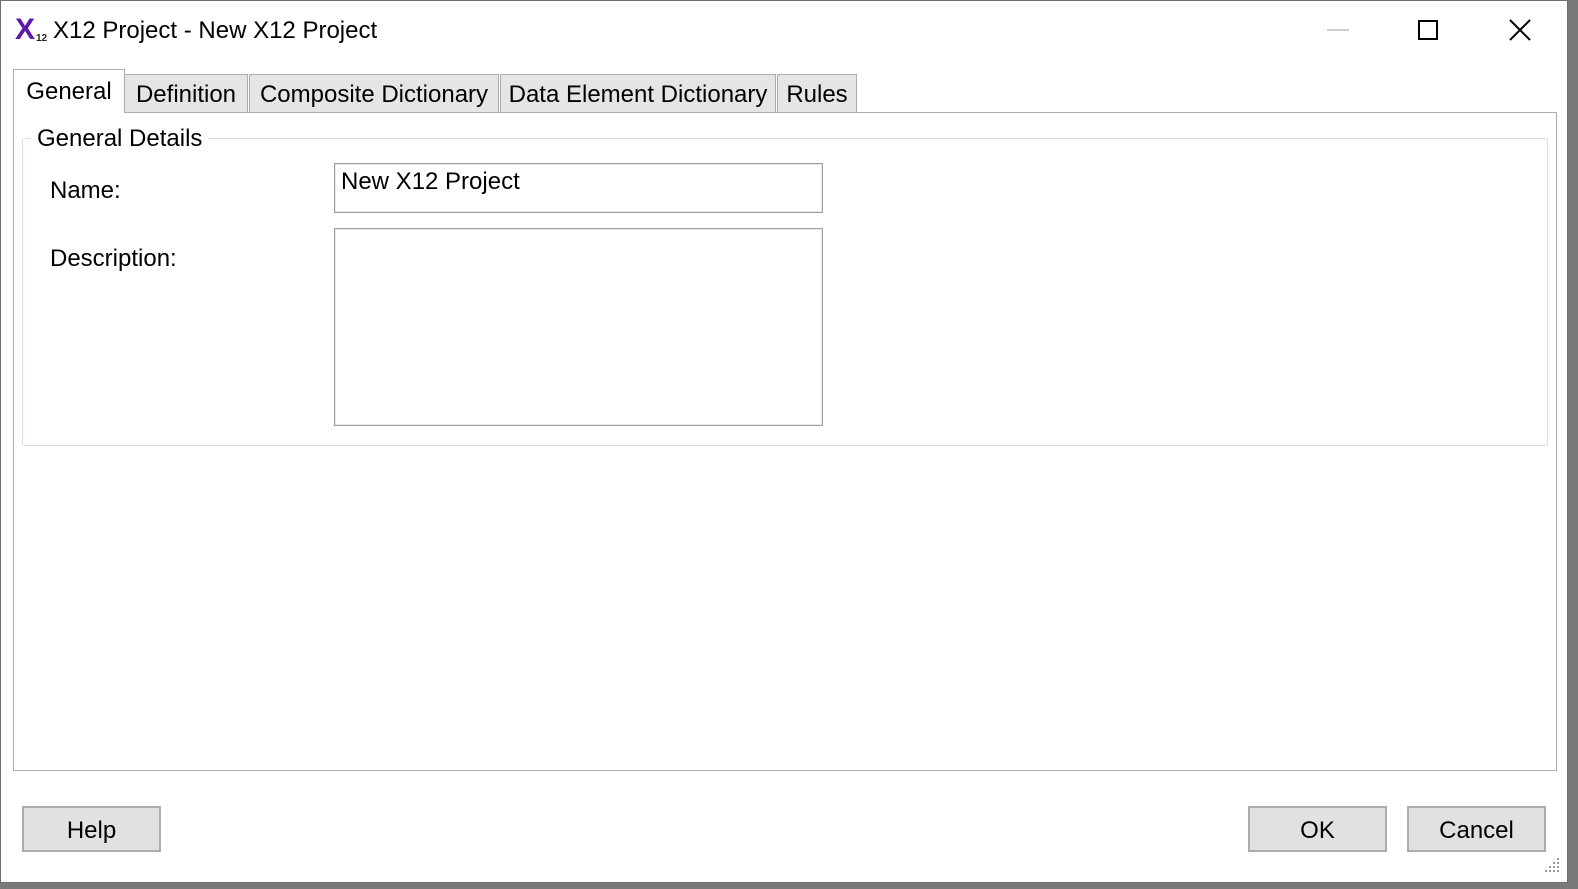 The width and height of the screenshot is (1578, 889). I want to click on description-field, so click(578, 327).